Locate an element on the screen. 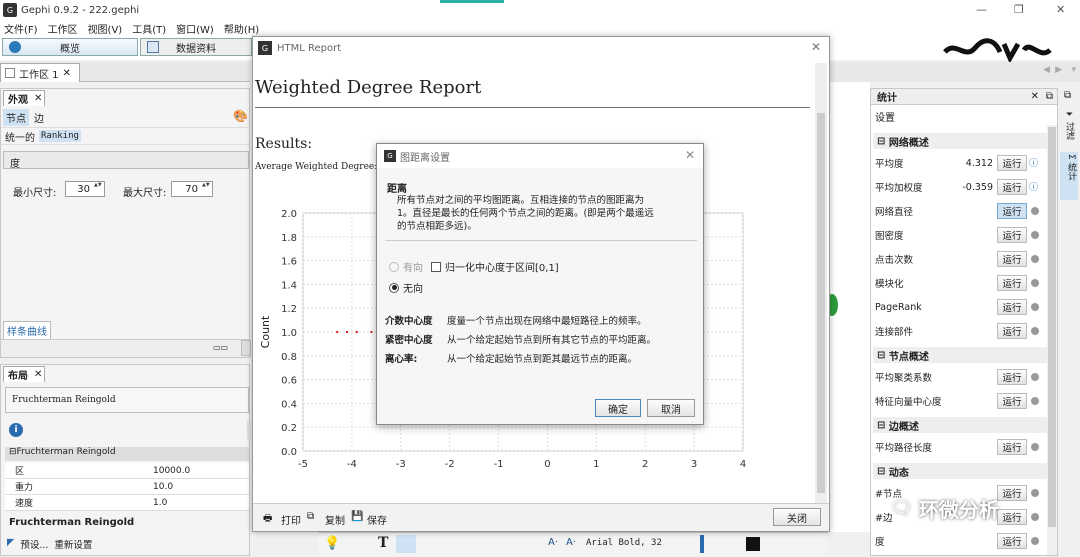 This screenshot has width=1080, height=557. close-report-icon: ✕ is located at coordinates (816, 47).